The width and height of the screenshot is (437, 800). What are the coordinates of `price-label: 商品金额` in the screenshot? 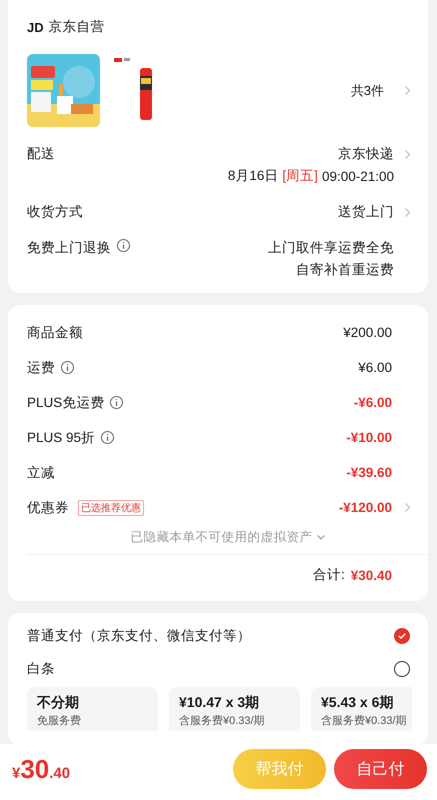 It's located at (55, 333).